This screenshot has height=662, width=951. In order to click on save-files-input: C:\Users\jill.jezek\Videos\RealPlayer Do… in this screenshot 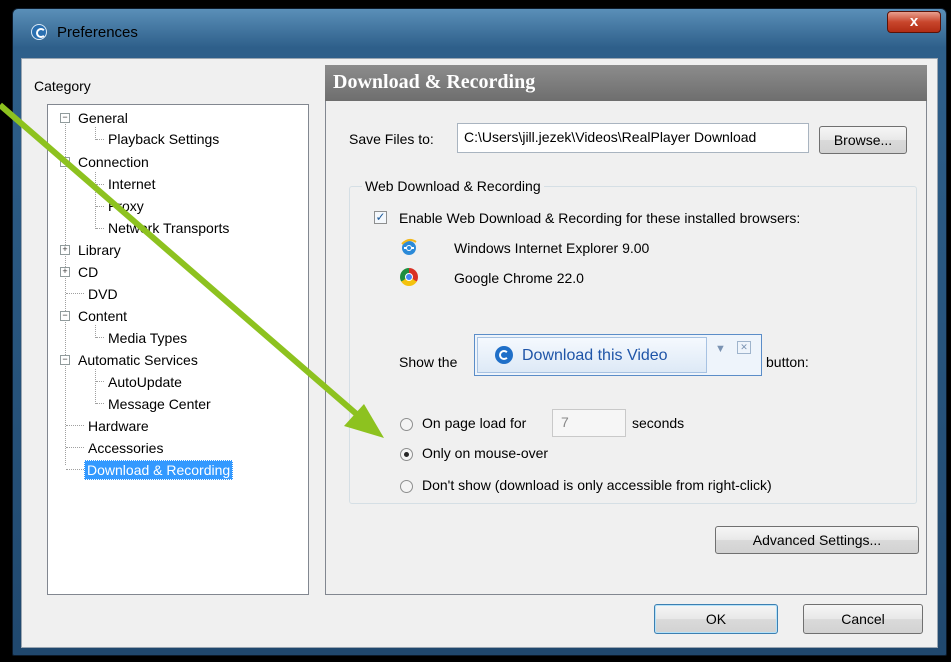, I will do `click(633, 138)`.